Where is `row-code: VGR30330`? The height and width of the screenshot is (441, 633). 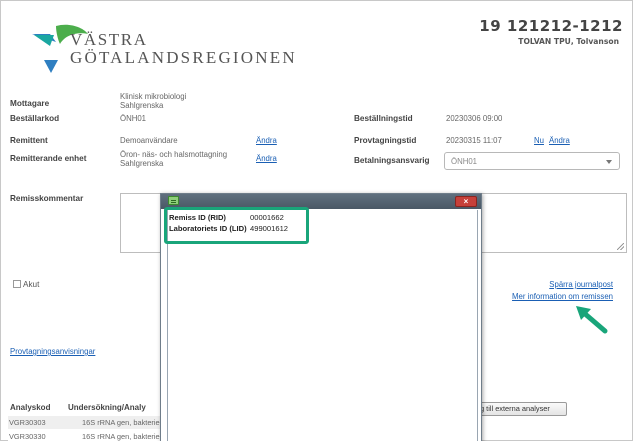
row-code: VGR30330 is located at coordinates (27, 436).